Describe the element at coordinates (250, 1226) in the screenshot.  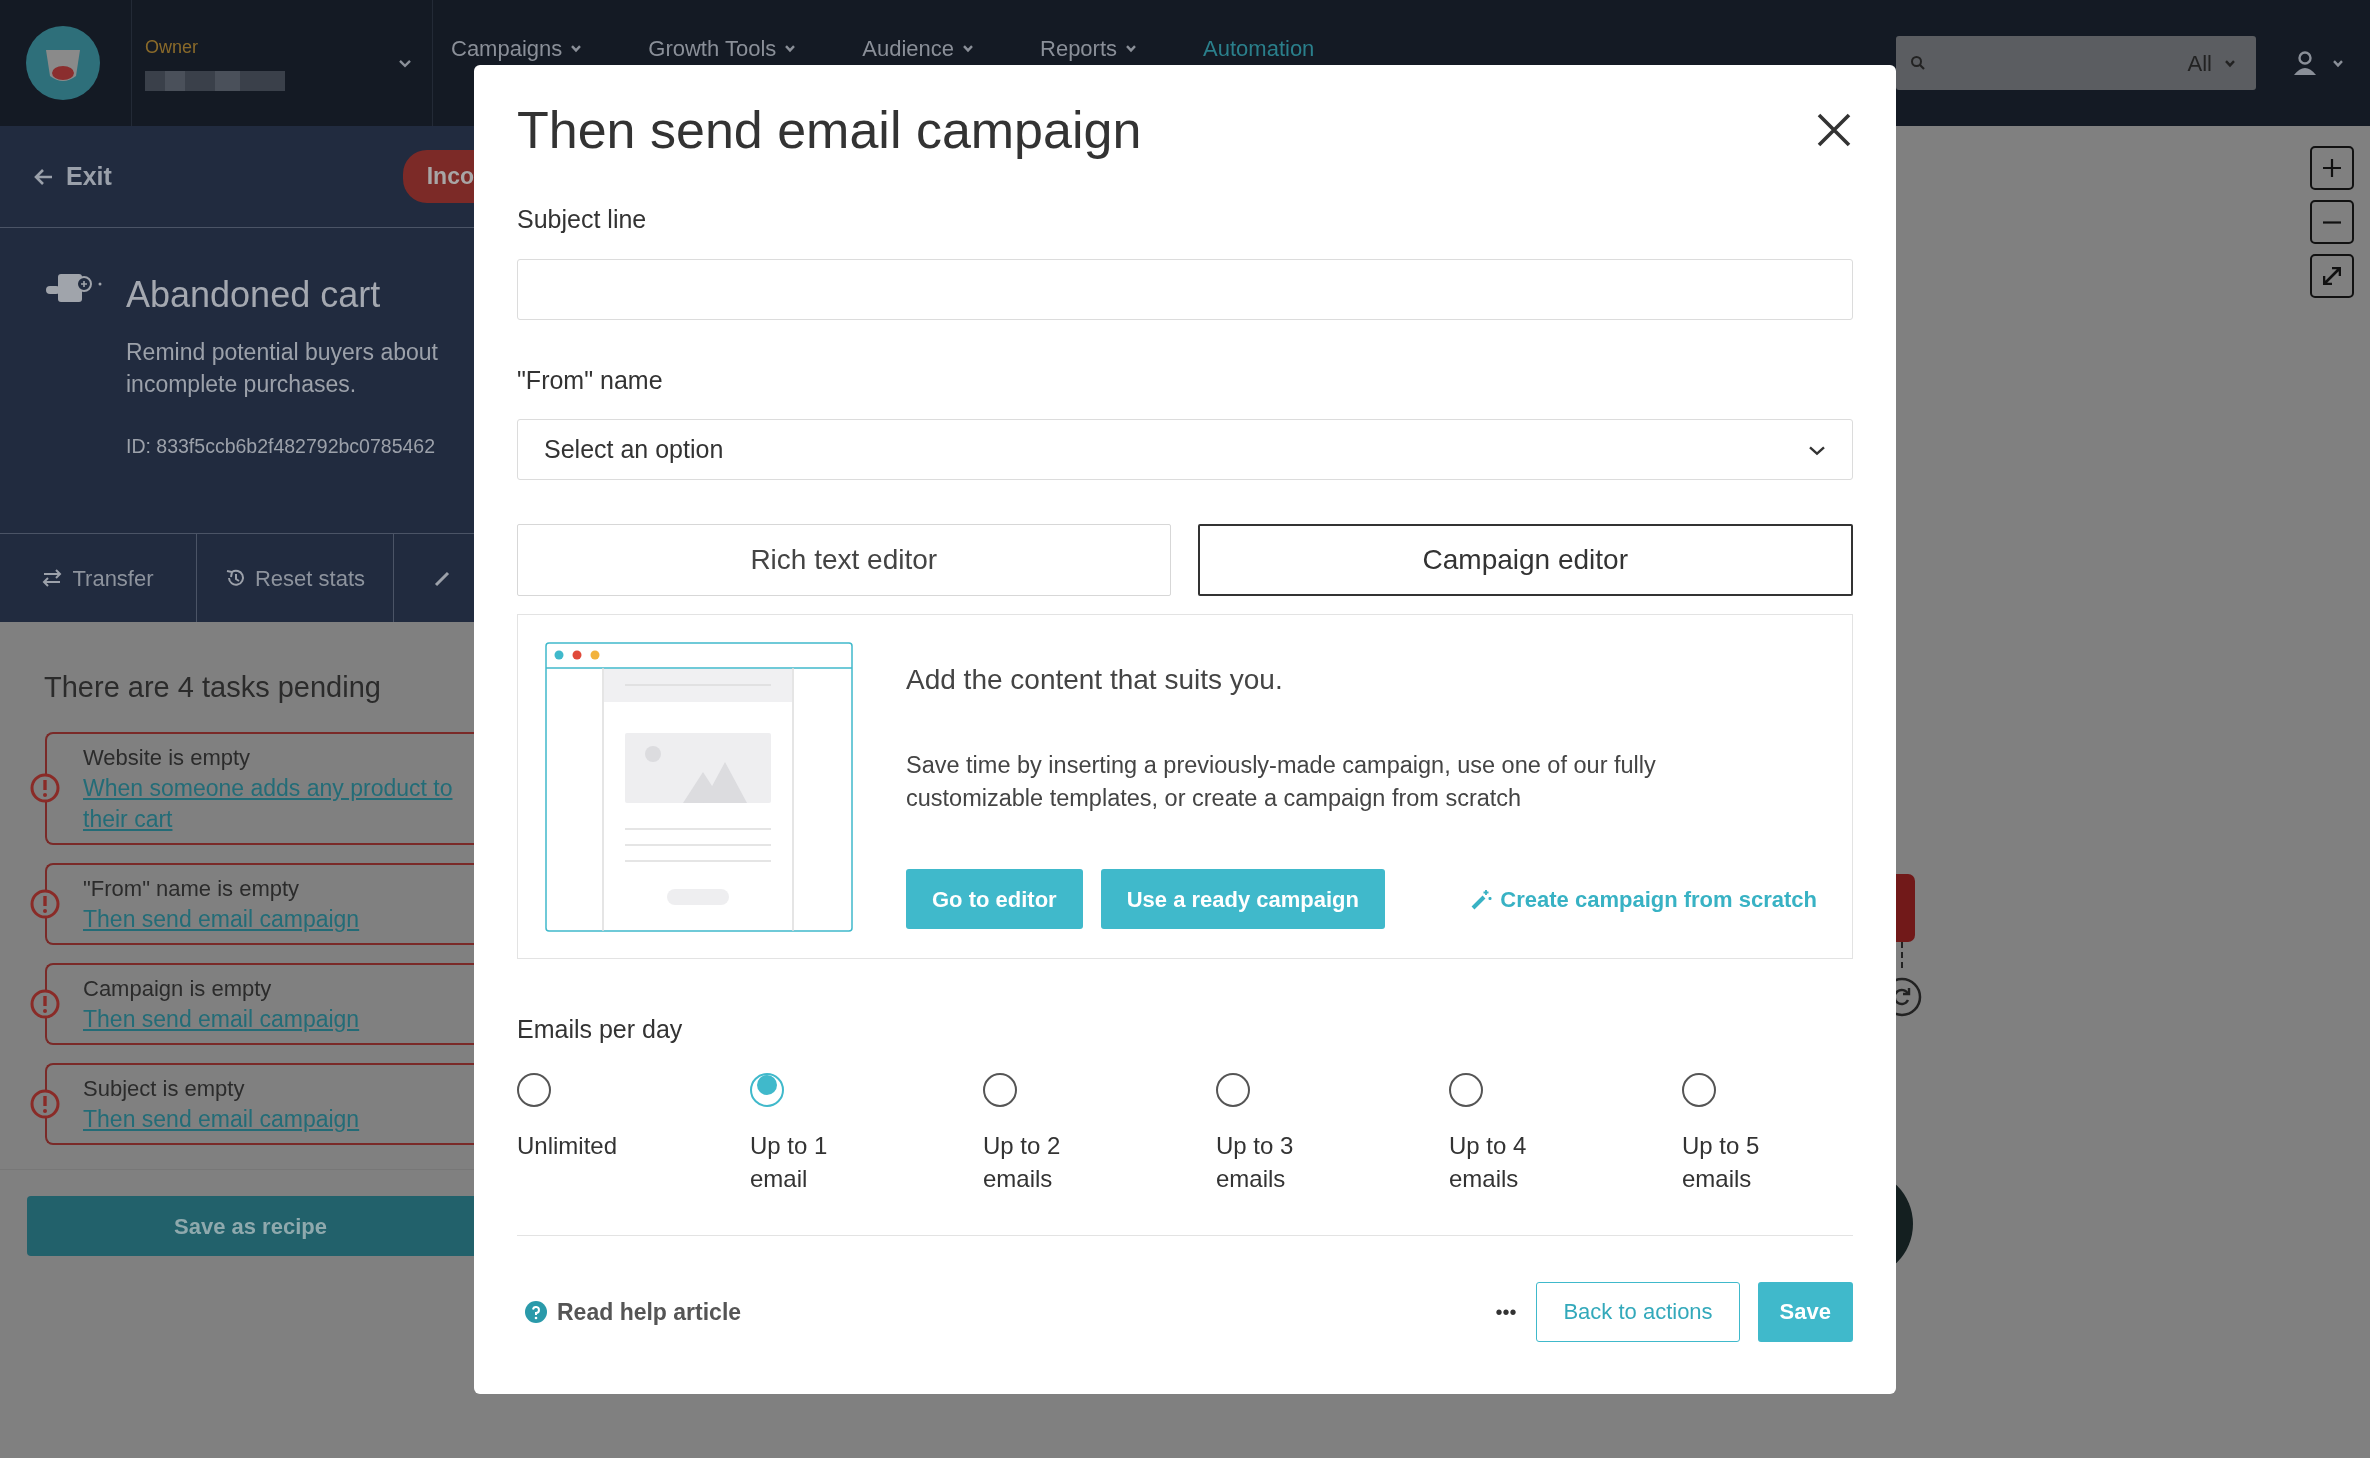
I see `save-recipe-button: Save as recipe` at that location.